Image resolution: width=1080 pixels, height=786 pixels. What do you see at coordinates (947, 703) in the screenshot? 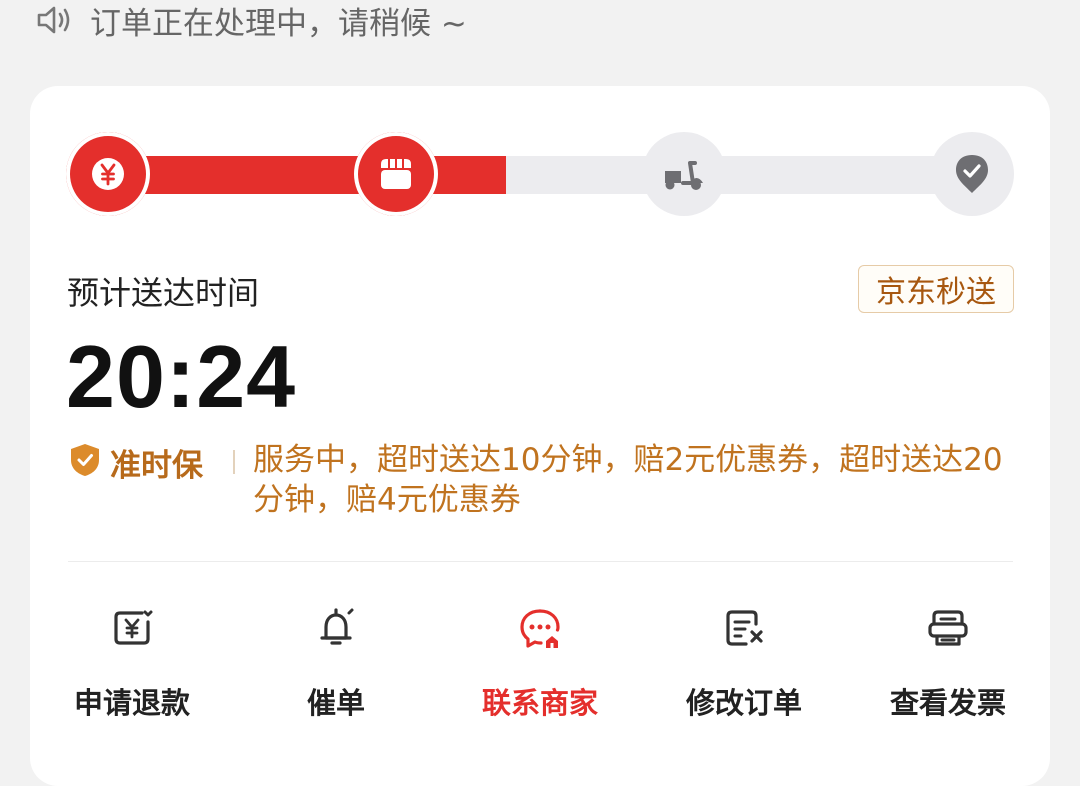
I see `view-invoice-label: 查看发票` at bounding box center [947, 703].